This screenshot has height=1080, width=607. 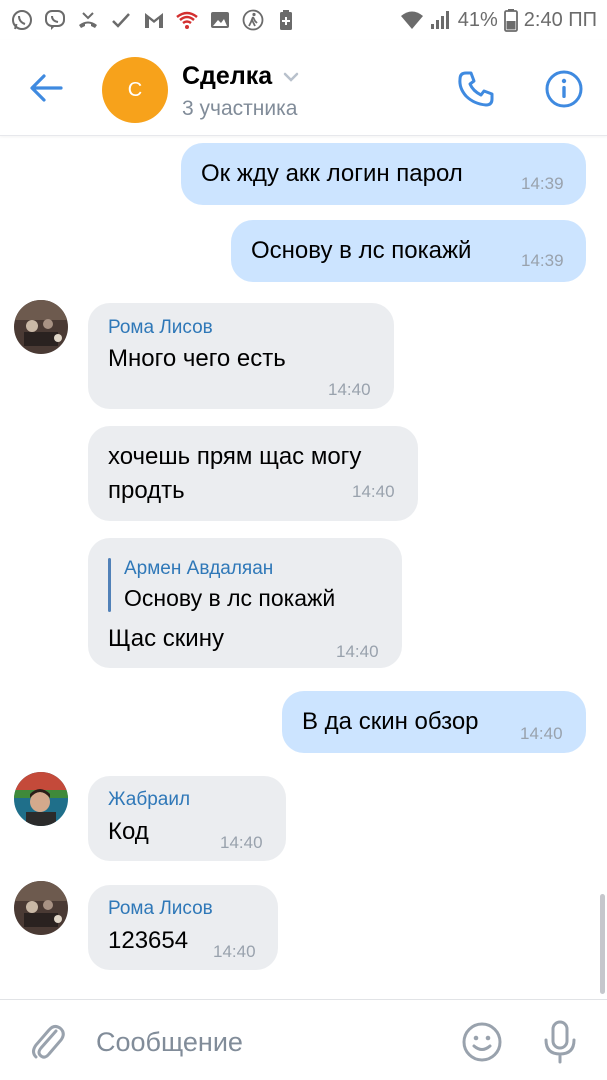 I want to click on voice-message-button, so click(x=560, y=1042).